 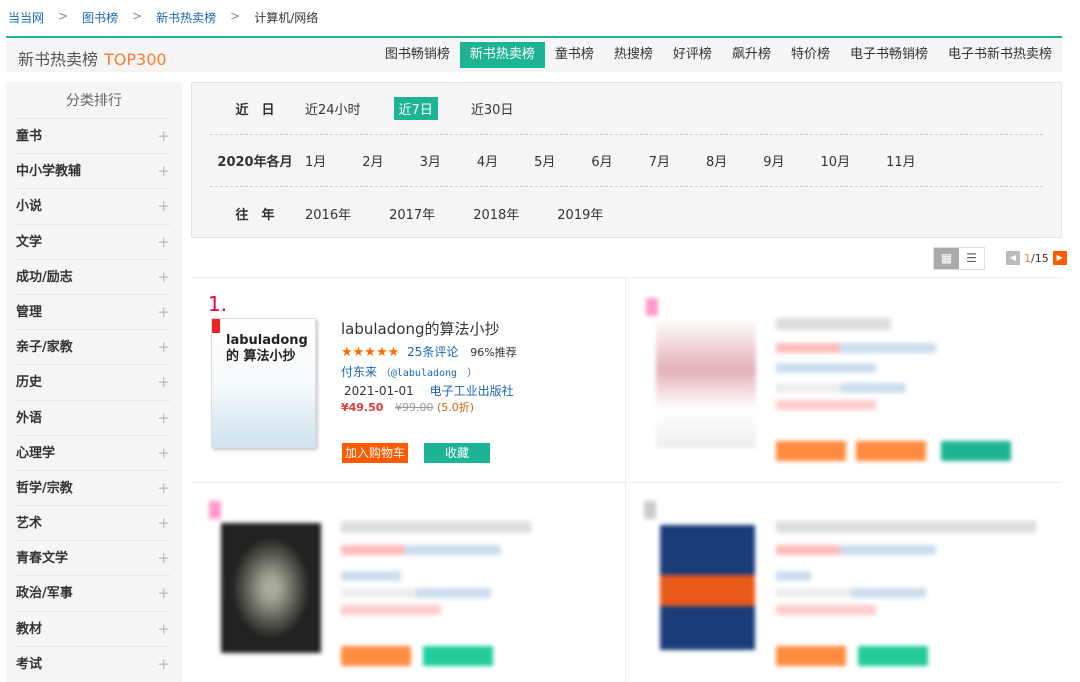 I want to click on page-title: 新书热卖榜 TOP300, so click(x=92, y=58).